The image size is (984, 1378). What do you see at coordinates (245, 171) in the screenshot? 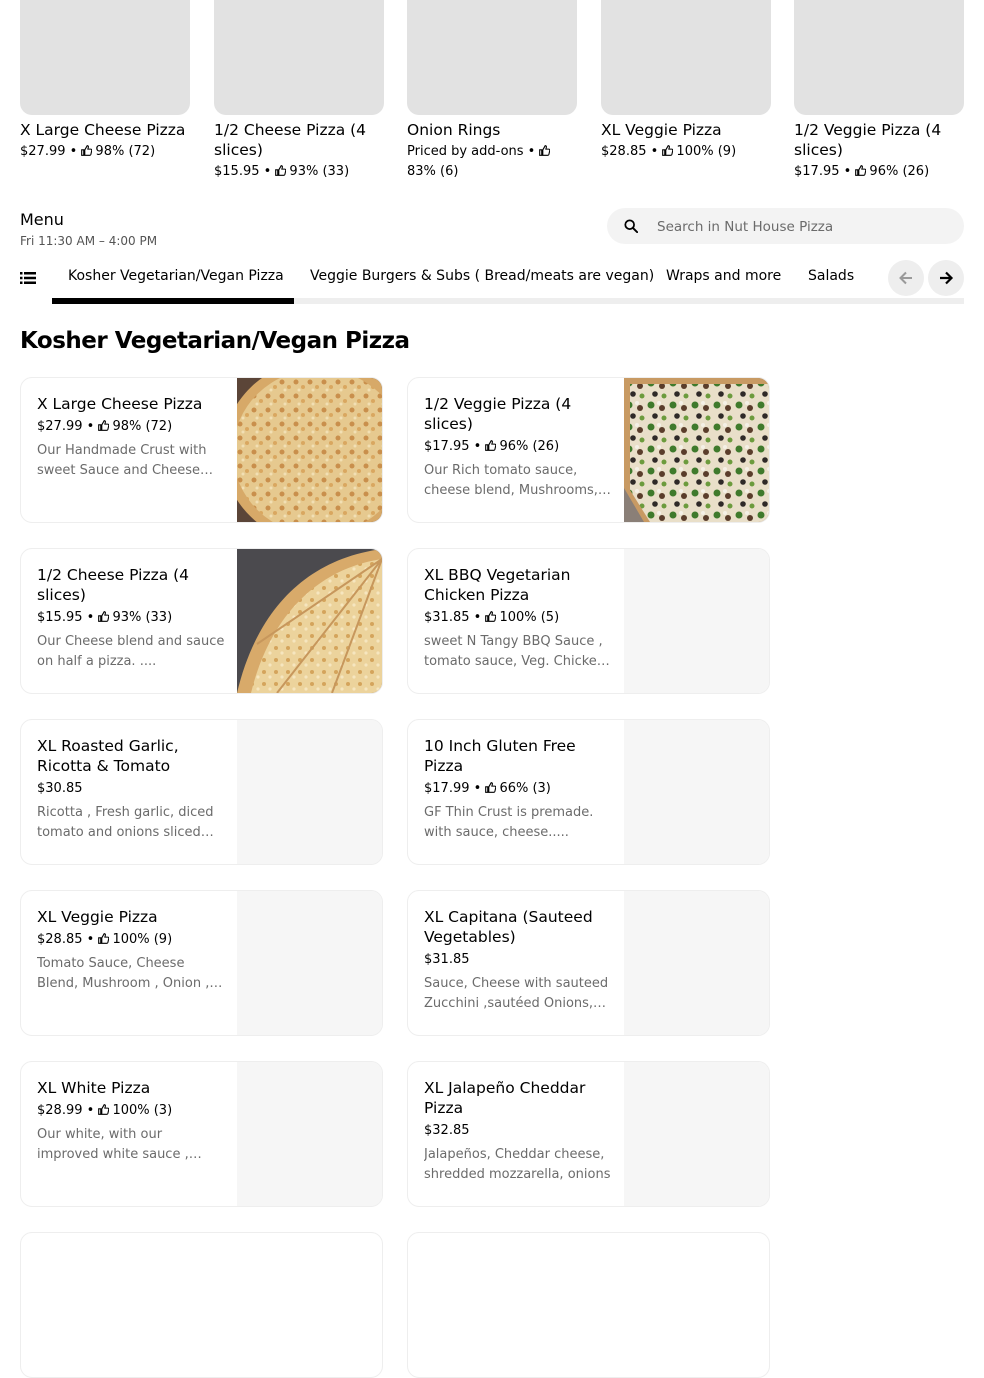
I see `featured-item-price: $15.95 •` at bounding box center [245, 171].